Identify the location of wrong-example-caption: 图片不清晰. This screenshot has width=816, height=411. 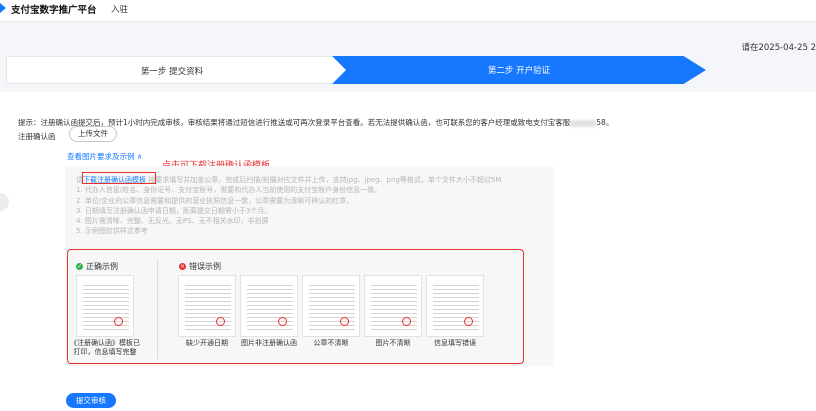
(393, 343).